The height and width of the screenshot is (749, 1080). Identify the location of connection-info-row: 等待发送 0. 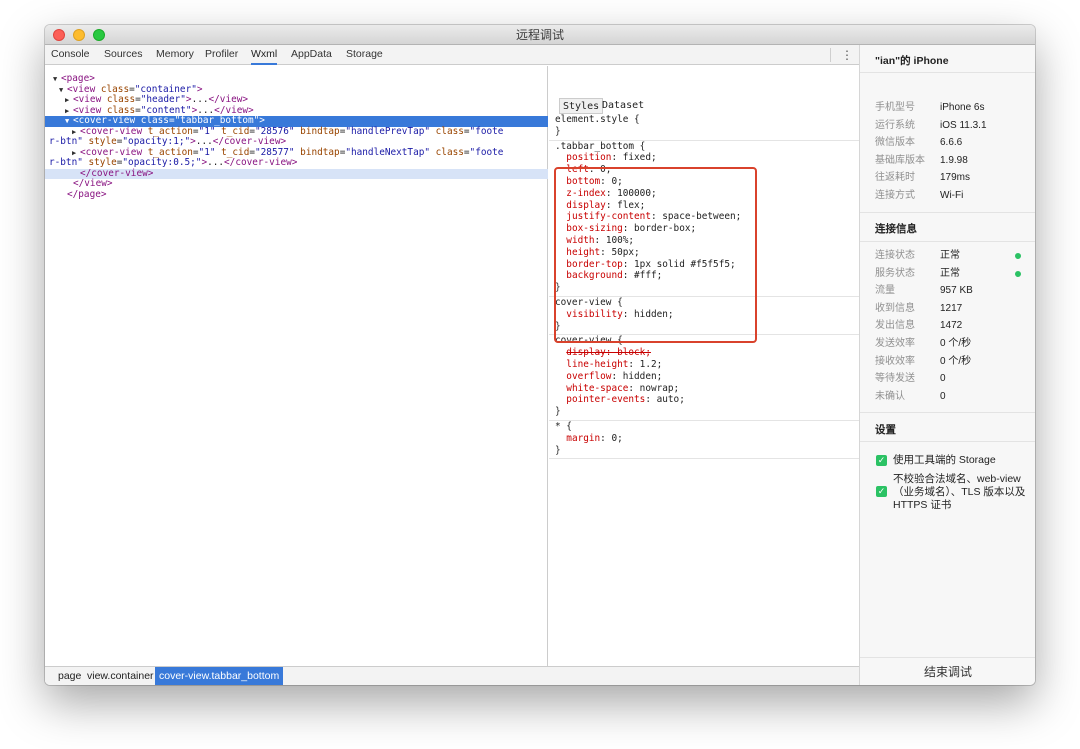
(955, 378).